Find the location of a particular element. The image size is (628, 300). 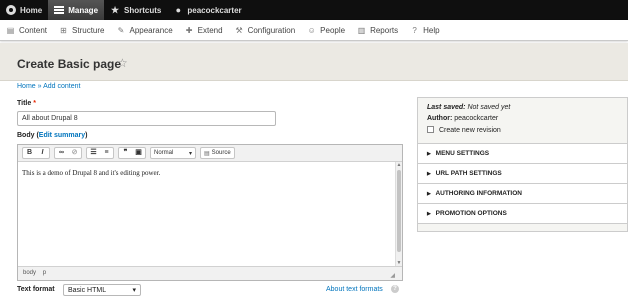

tray-item-help: ? Help is located at coordinates (424, 30).